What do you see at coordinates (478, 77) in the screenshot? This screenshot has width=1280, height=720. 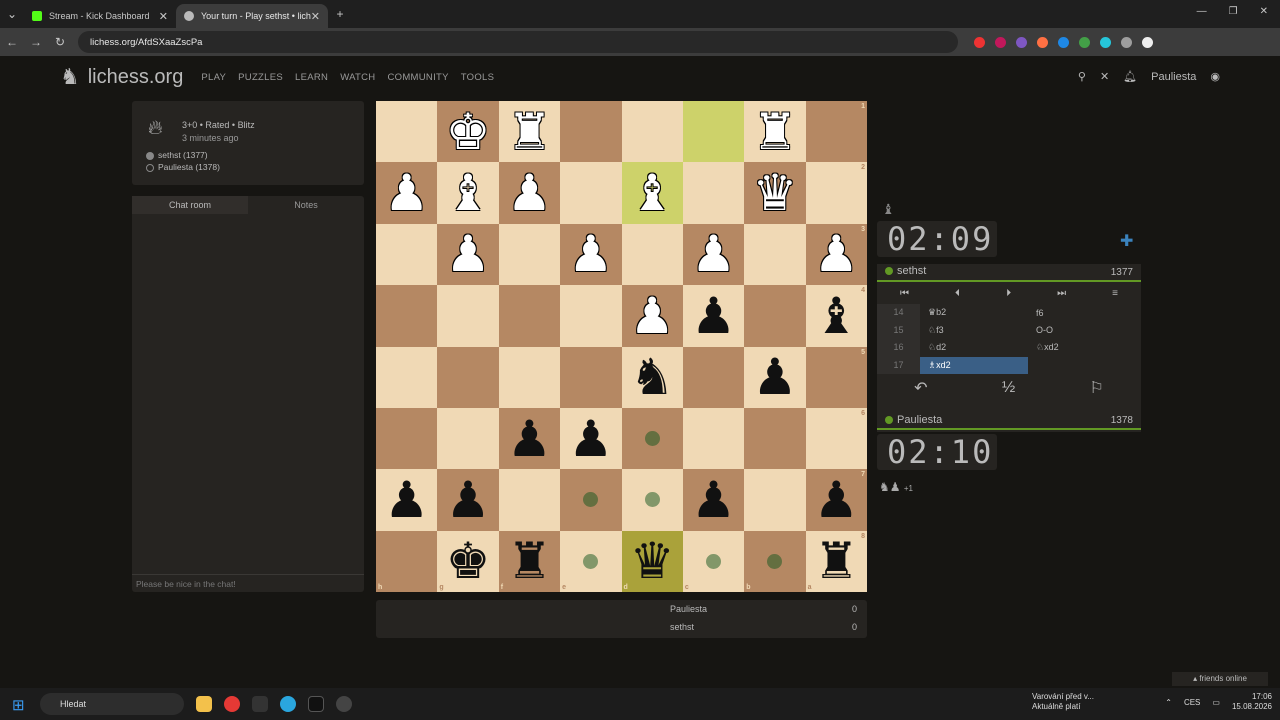 I see `nav-tools: TOOLS` at bounding box center [478, 77].